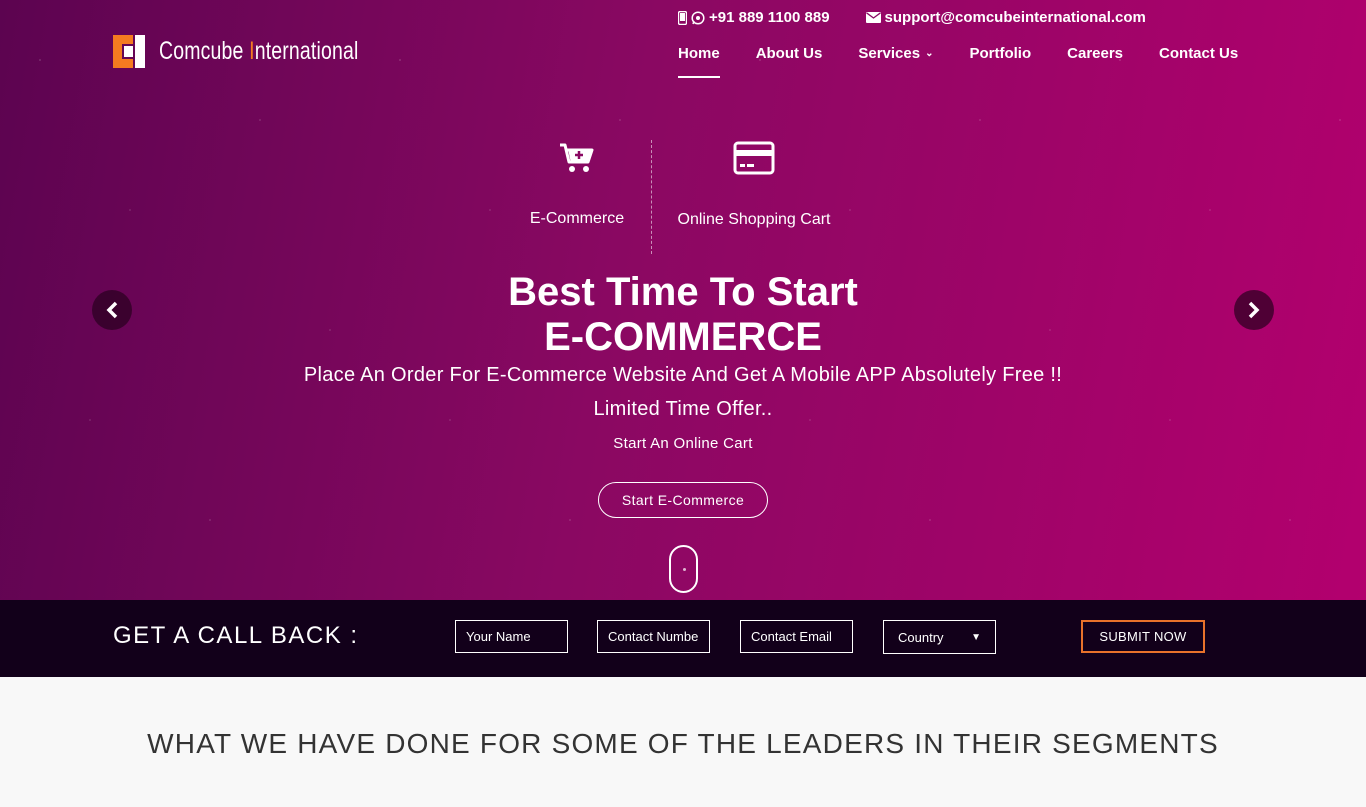 This screenshot has height=807, width=1366. Describe the element at coordinates (921, 637) in the screenshot. I see `country-select-value: Country` at that location.